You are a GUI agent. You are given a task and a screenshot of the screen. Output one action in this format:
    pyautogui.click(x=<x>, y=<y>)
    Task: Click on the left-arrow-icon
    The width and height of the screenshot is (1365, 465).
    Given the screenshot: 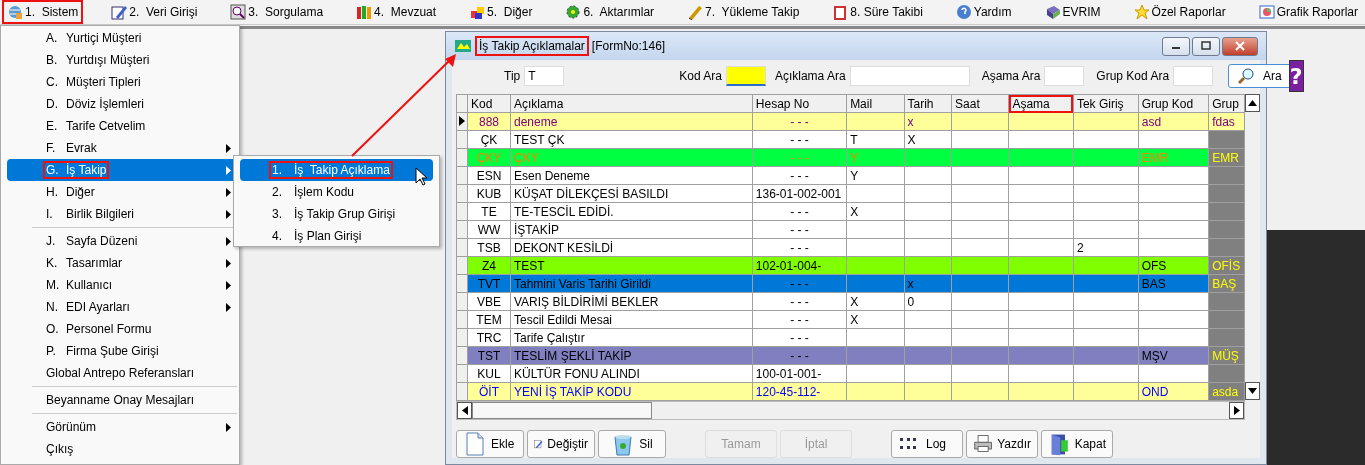 What is the action you would take?
    pyautogui.click(x=464, y=410)
    